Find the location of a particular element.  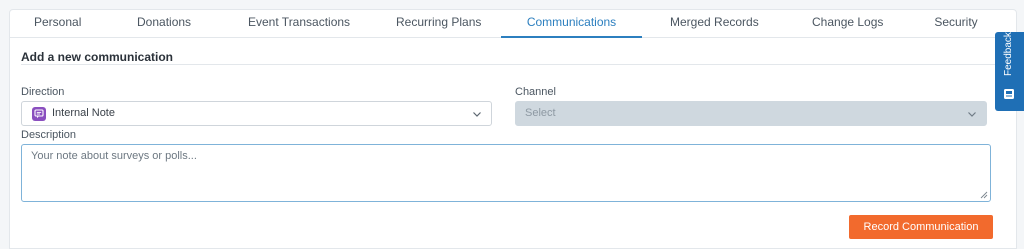

feedback-icon is located at coordinates (1009, 94).